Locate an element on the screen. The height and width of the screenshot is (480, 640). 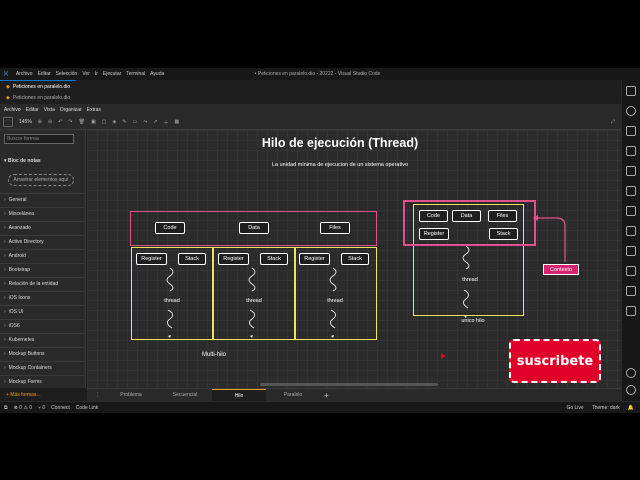
testing-icon is located at coordinates (631, 211).